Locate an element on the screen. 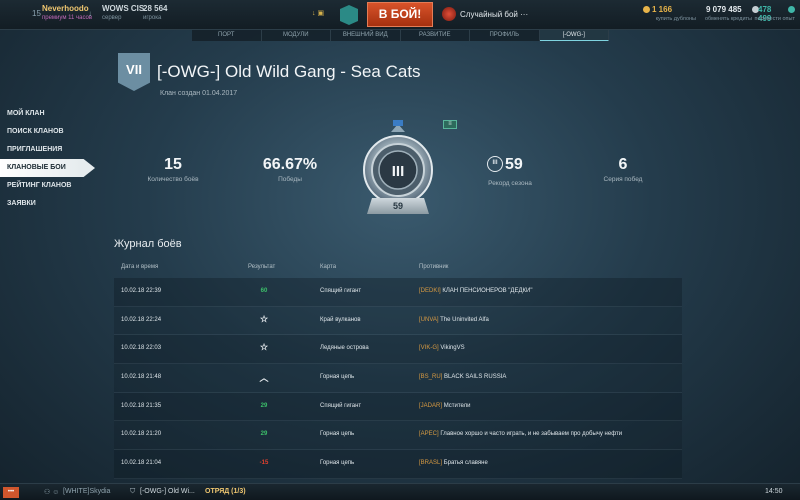 This screenshot has width=800, height=500. stat-streak: 6 Серия побед is located at coordinates (623, 169).